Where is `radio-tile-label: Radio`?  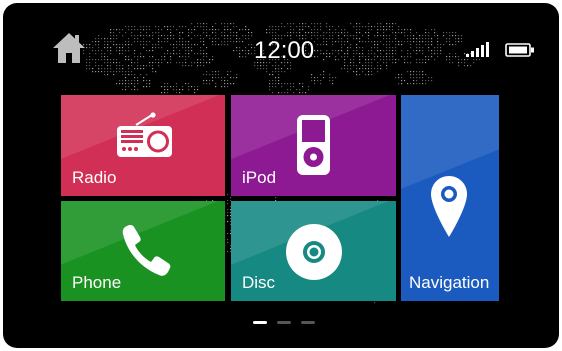
radio-tile-label: Radio is located at coordinates (94, 177).